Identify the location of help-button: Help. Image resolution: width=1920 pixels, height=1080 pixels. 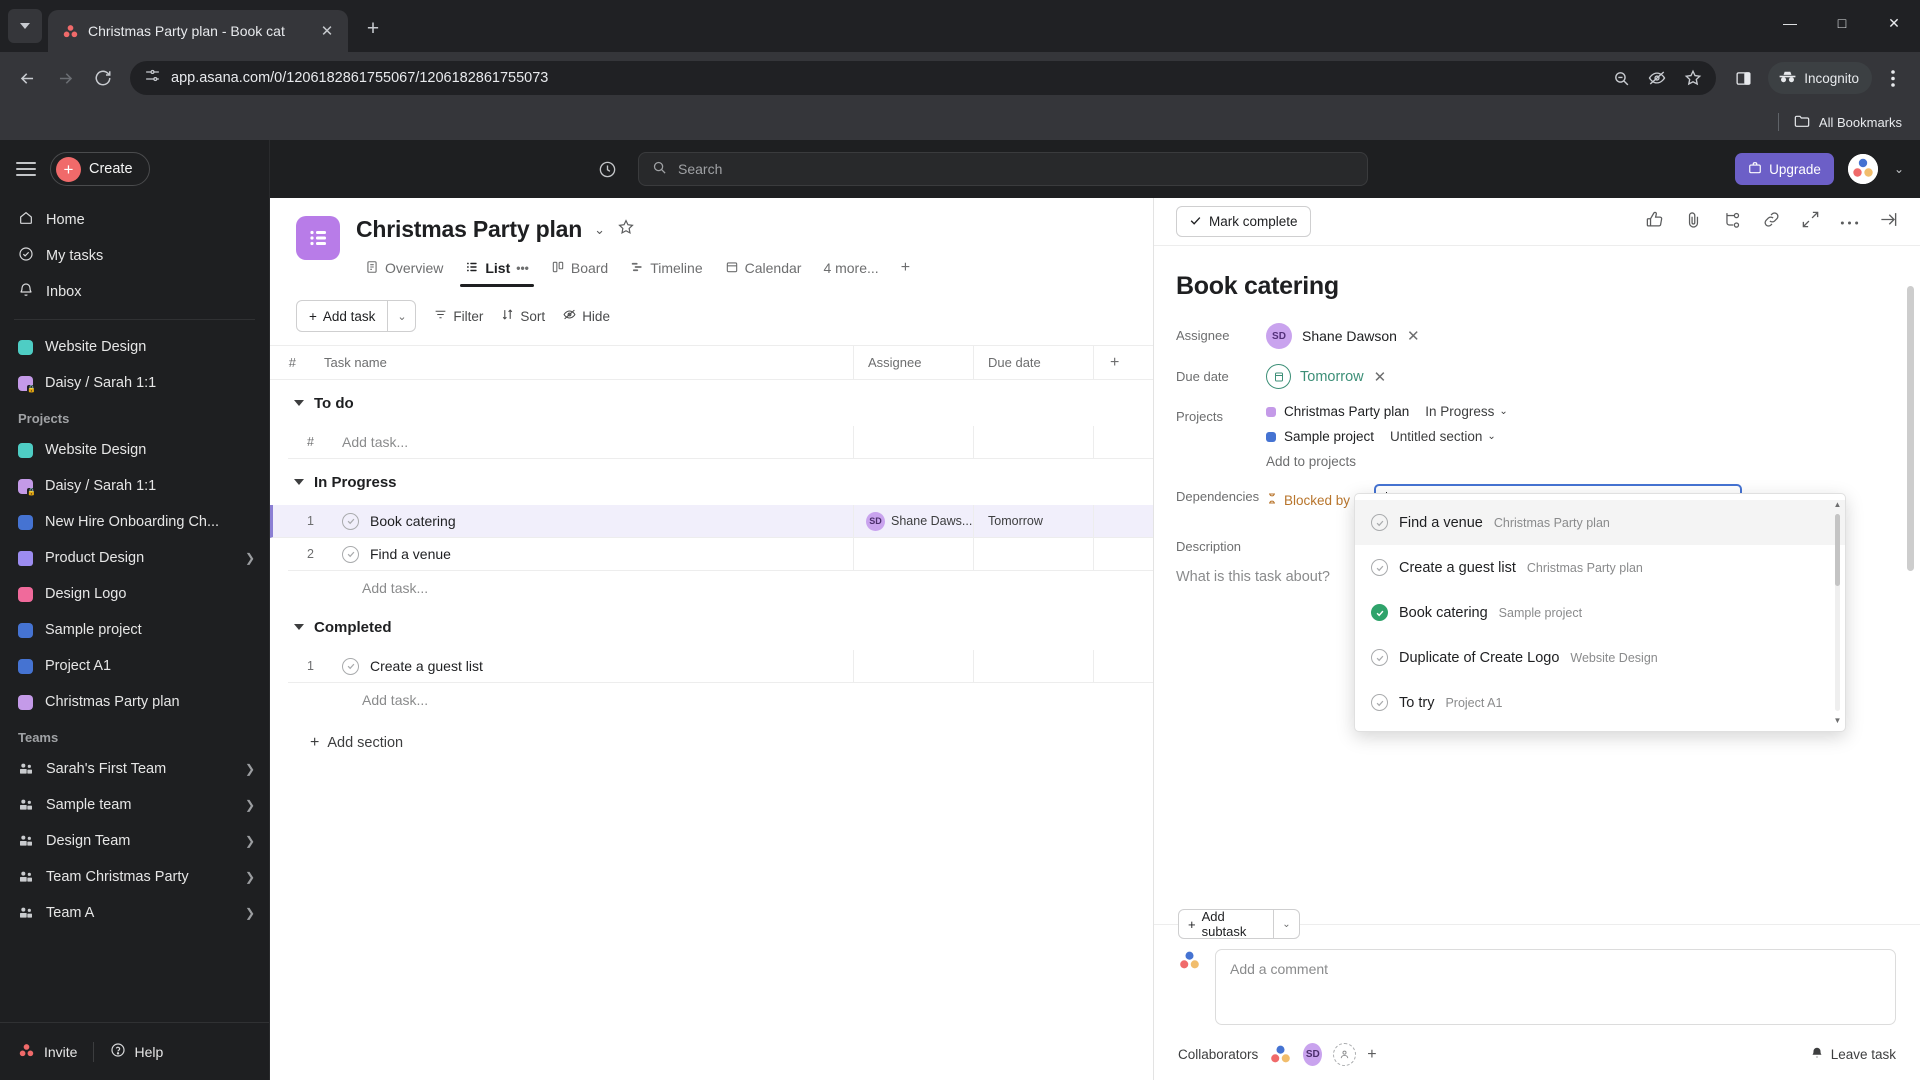
(136, 1051).